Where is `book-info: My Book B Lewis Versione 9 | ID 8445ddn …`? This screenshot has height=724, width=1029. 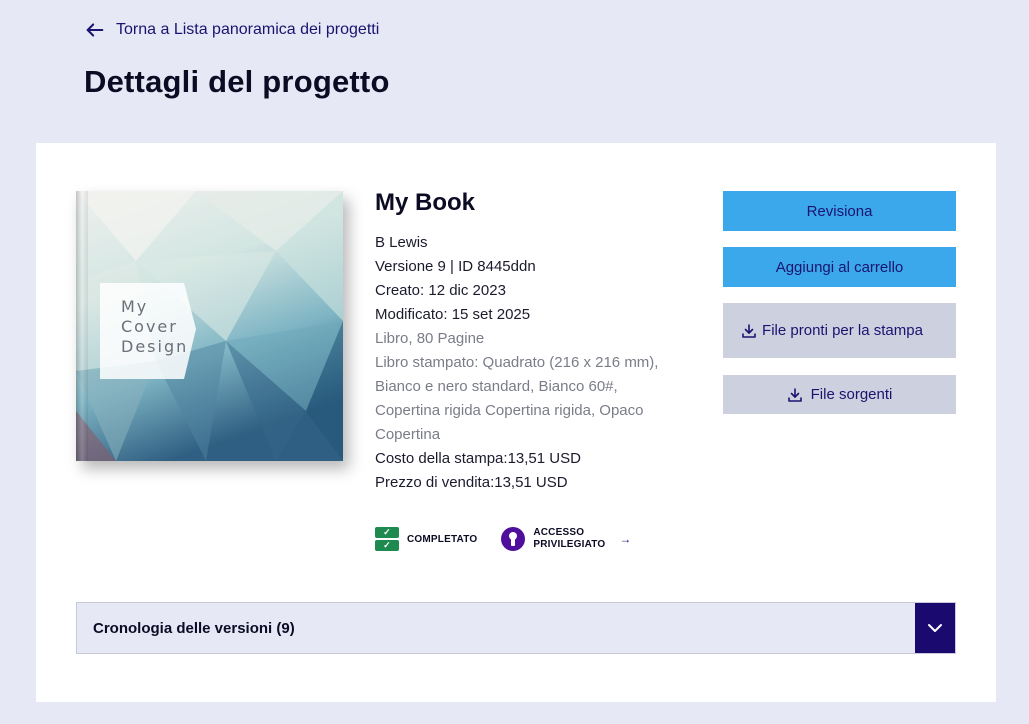
book-info: My Book B Lewis Versione 9 | ID 8445ddn … is located at coordinates (535, 342).